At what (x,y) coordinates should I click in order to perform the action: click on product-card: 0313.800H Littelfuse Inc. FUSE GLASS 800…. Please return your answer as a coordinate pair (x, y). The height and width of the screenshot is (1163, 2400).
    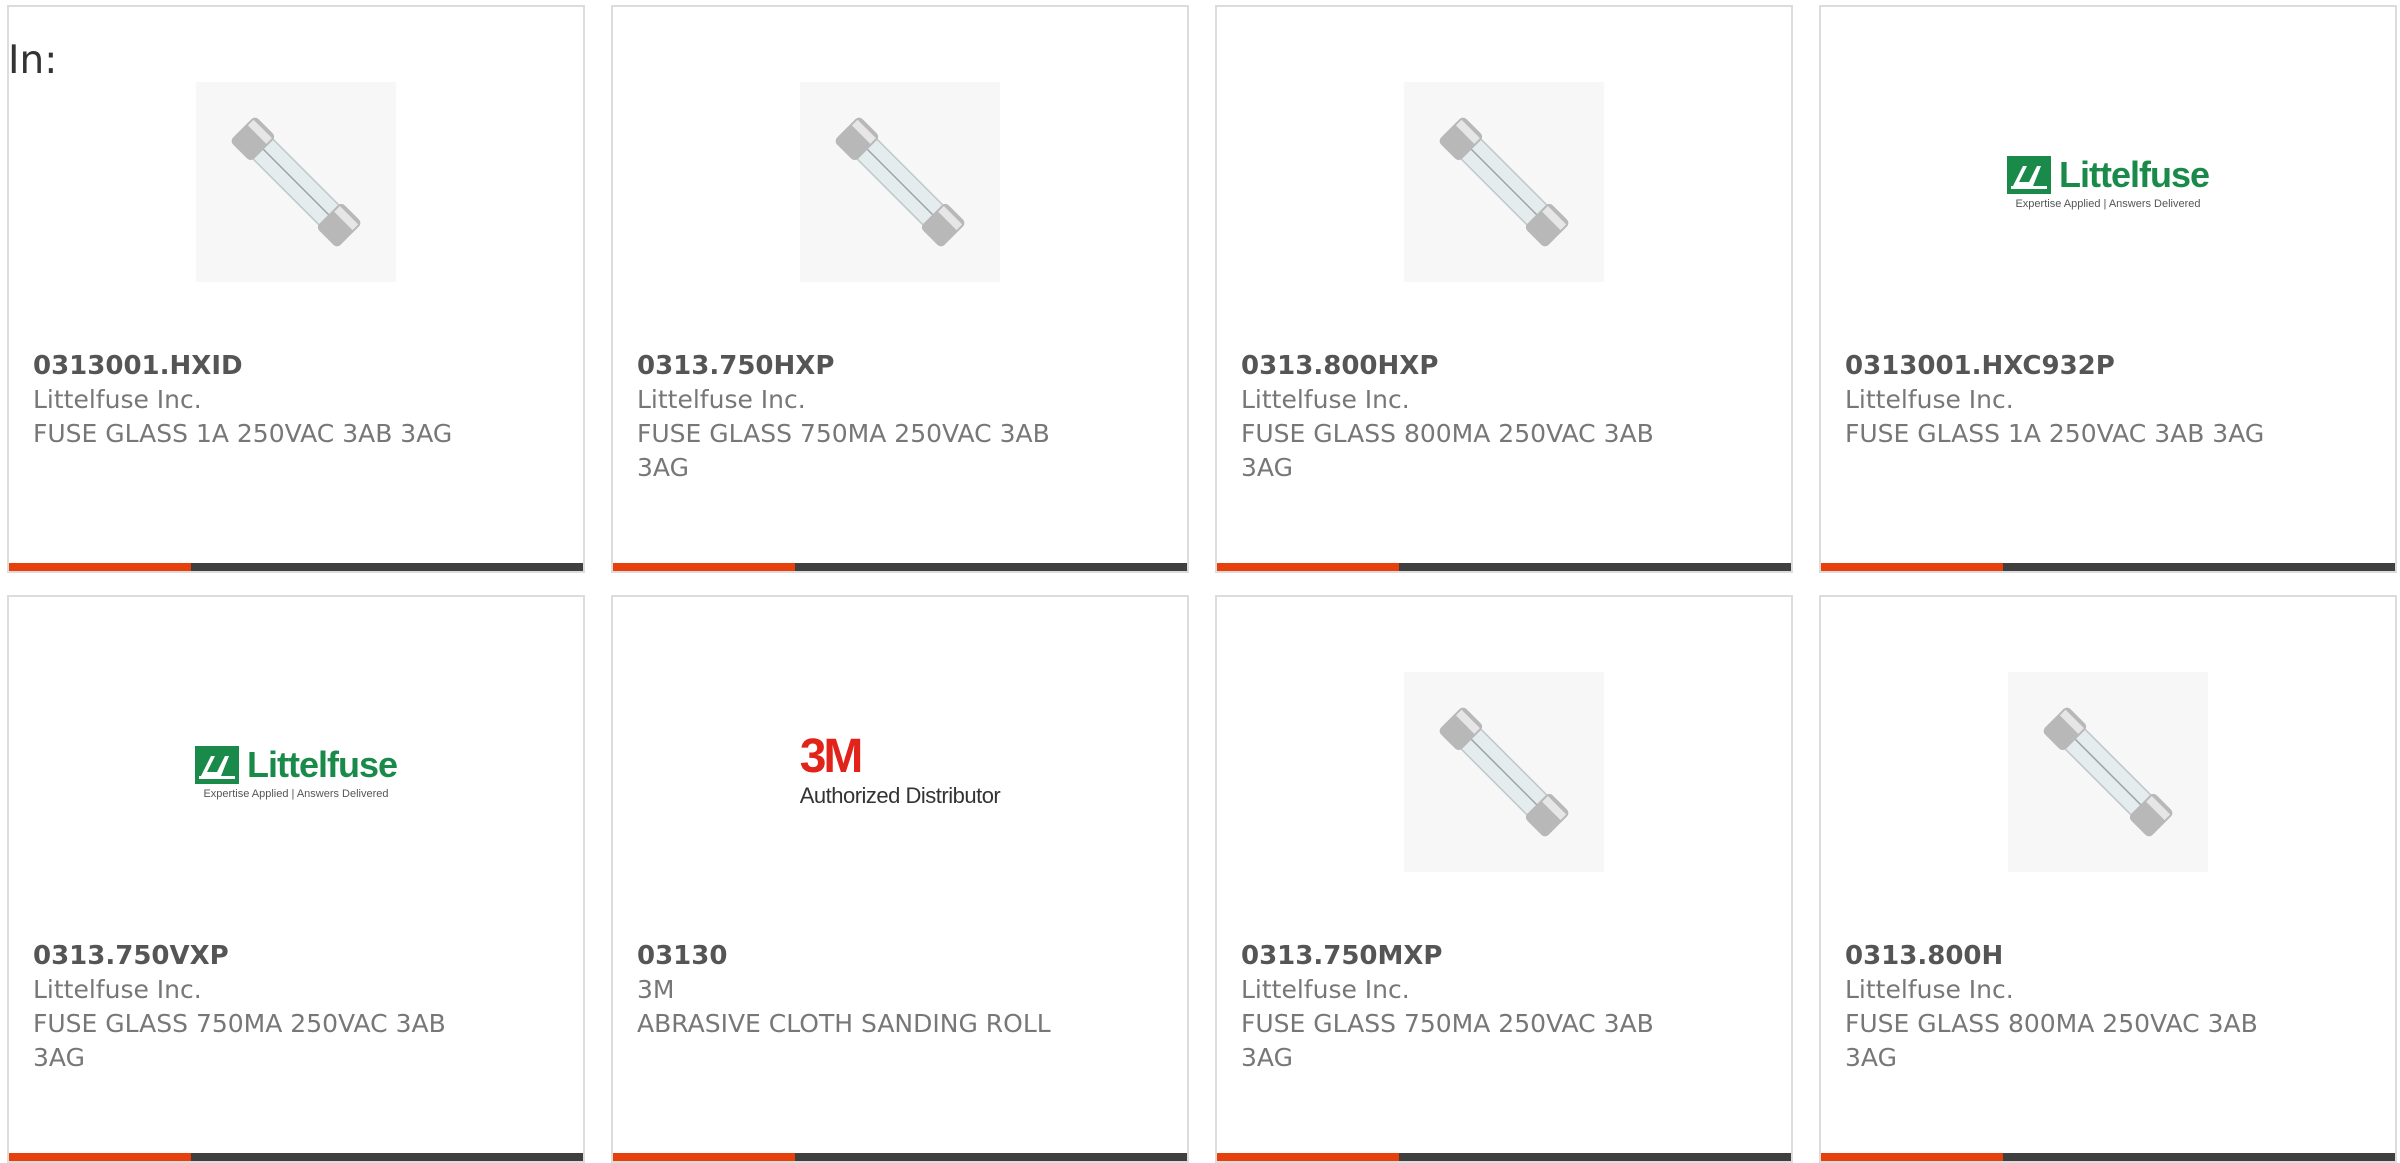
    Looking at the image, I should click on (2108, 879).